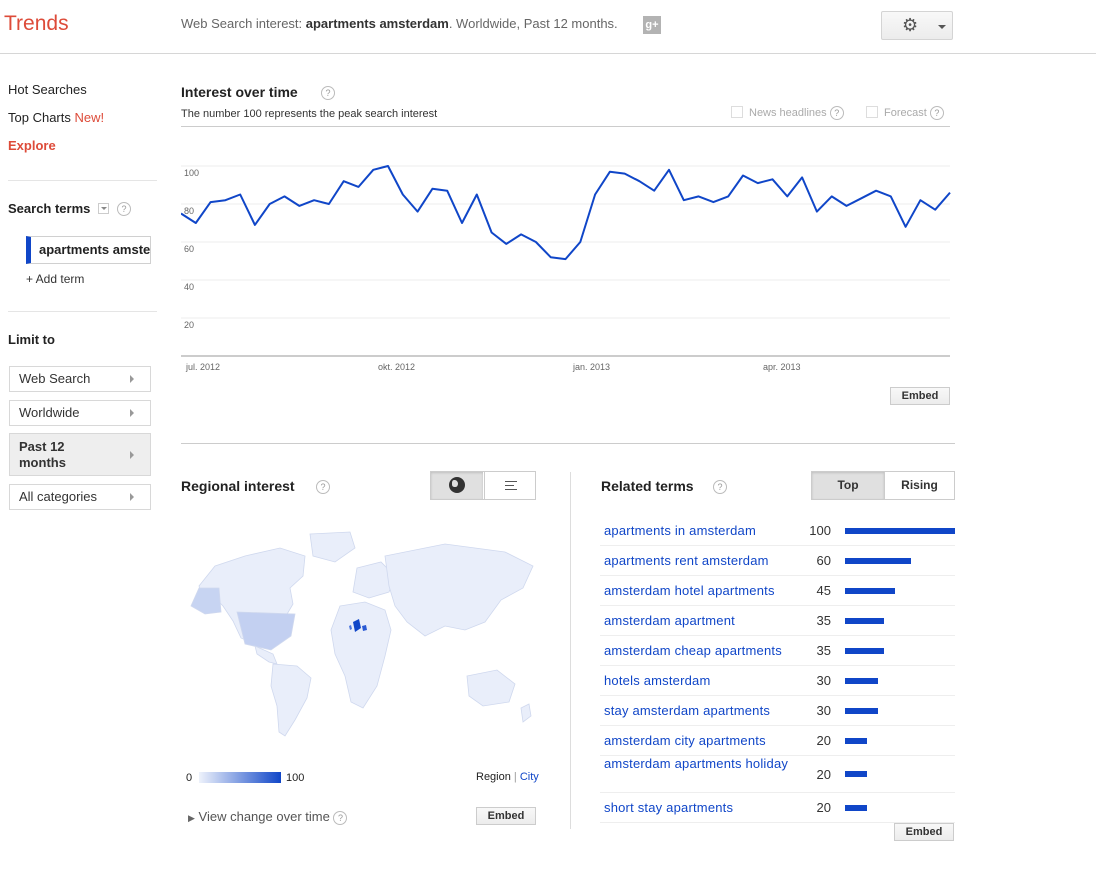 This screenshot has height=874, width=1096. Describe the element at coordinates (917, 25) in the screenshot. I see `settings-button: ⚙` at that location.